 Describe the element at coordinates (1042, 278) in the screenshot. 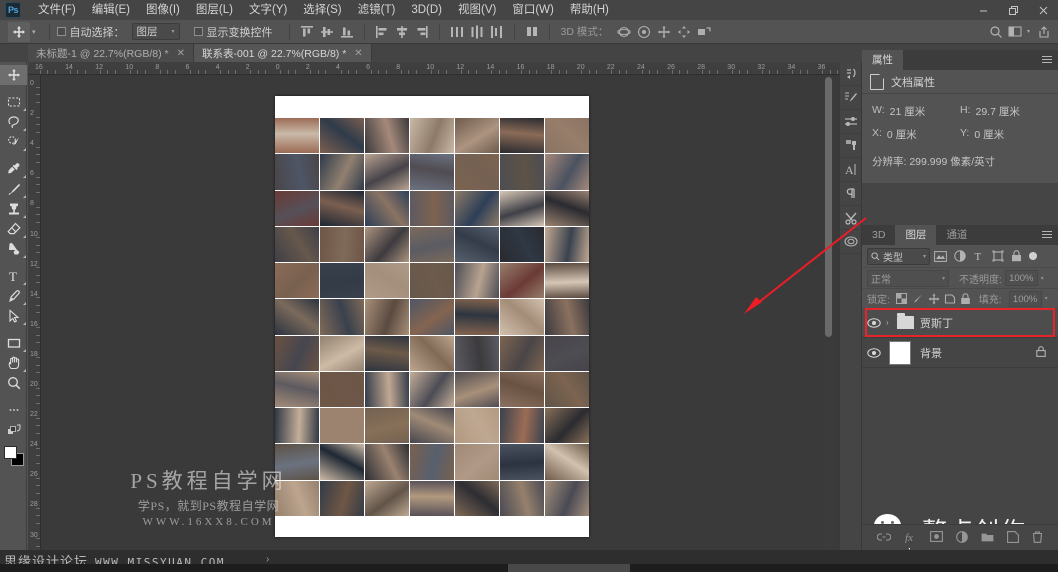

I see `opacity-stepper-icon: ▾` at that location.